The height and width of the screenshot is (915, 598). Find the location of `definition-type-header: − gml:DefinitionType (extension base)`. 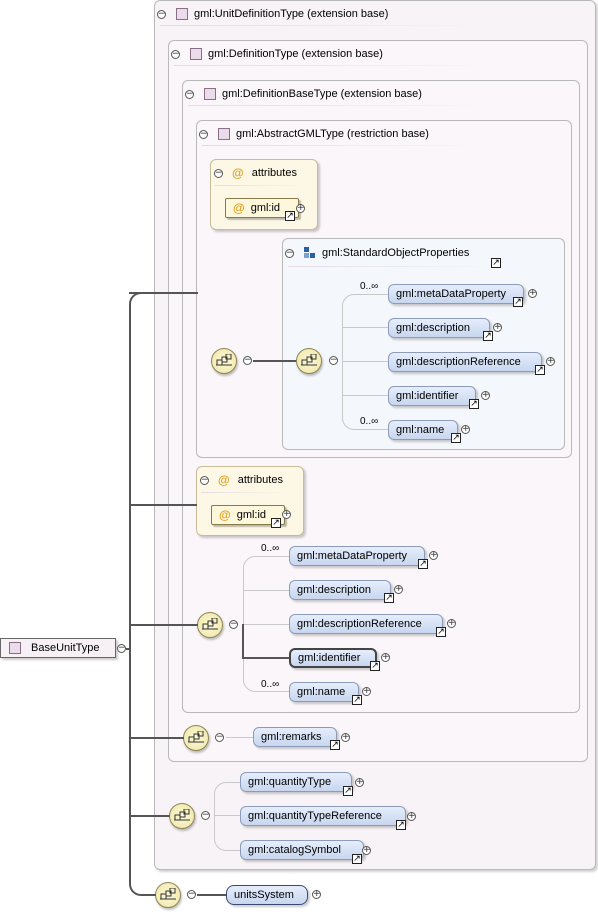

definition-type-header: − gml:DefinitionType (extension base) is located at coordinates (277, 54).